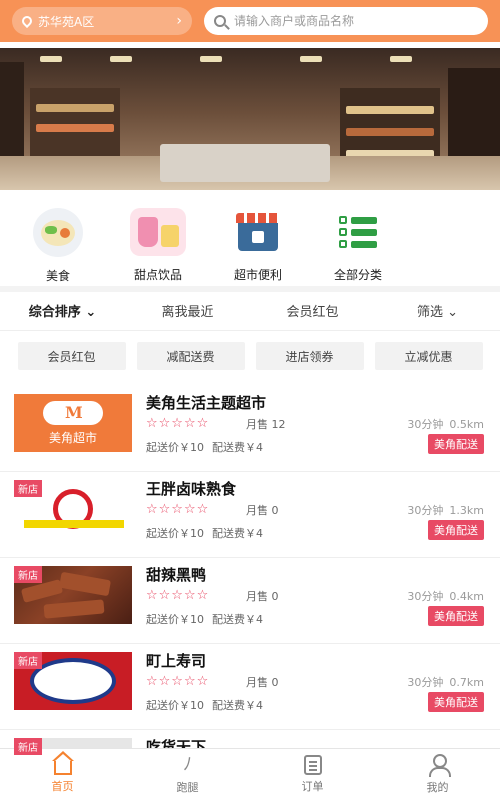  Describe the element at coordinates (364, 220) in the screenshot. I see `list-bar` at that location.